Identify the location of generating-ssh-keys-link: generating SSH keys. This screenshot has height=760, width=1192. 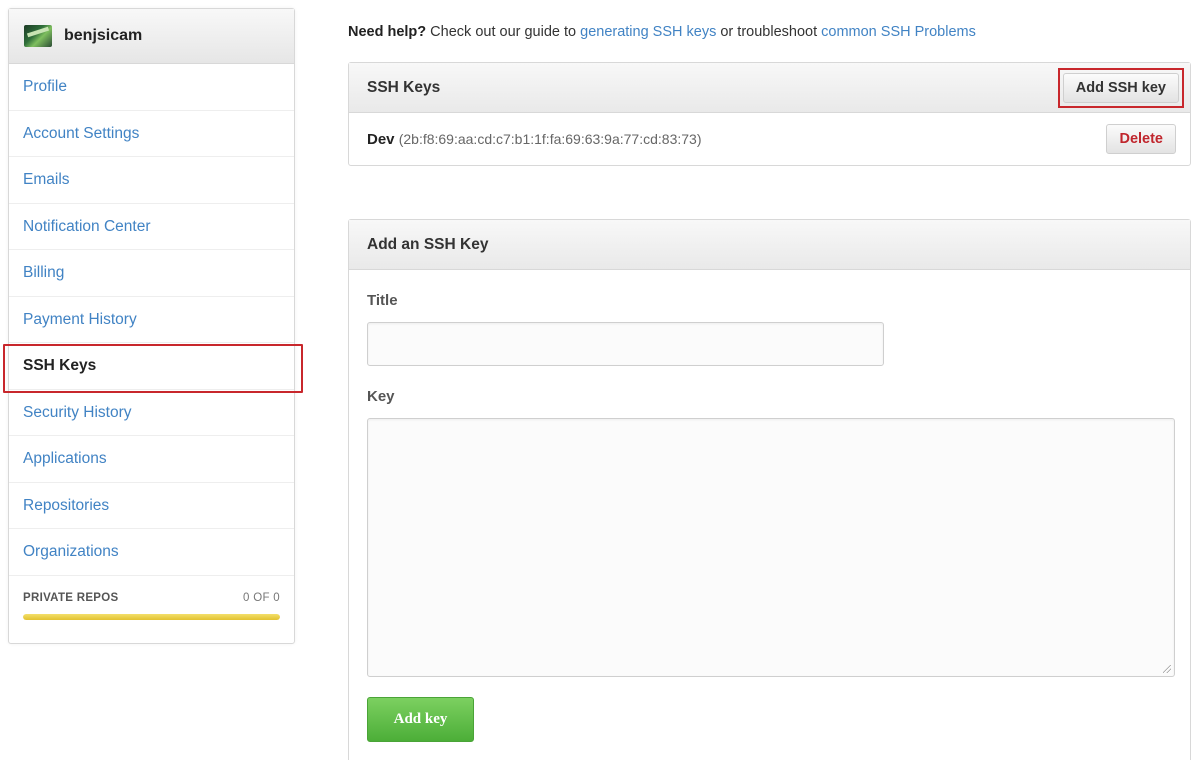
(648, 32).